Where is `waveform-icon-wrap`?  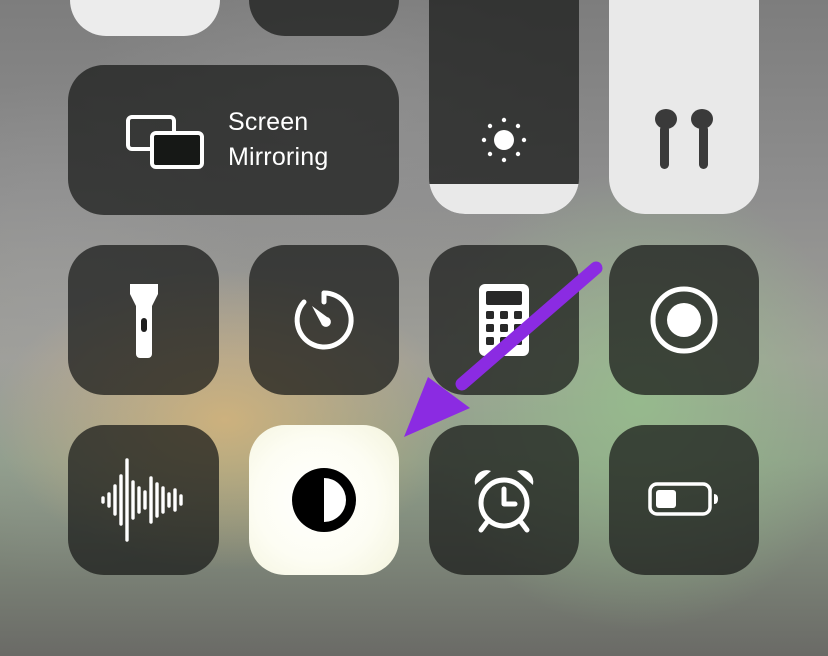
waveform-icon-wrap is located at coordinates (143, 500).